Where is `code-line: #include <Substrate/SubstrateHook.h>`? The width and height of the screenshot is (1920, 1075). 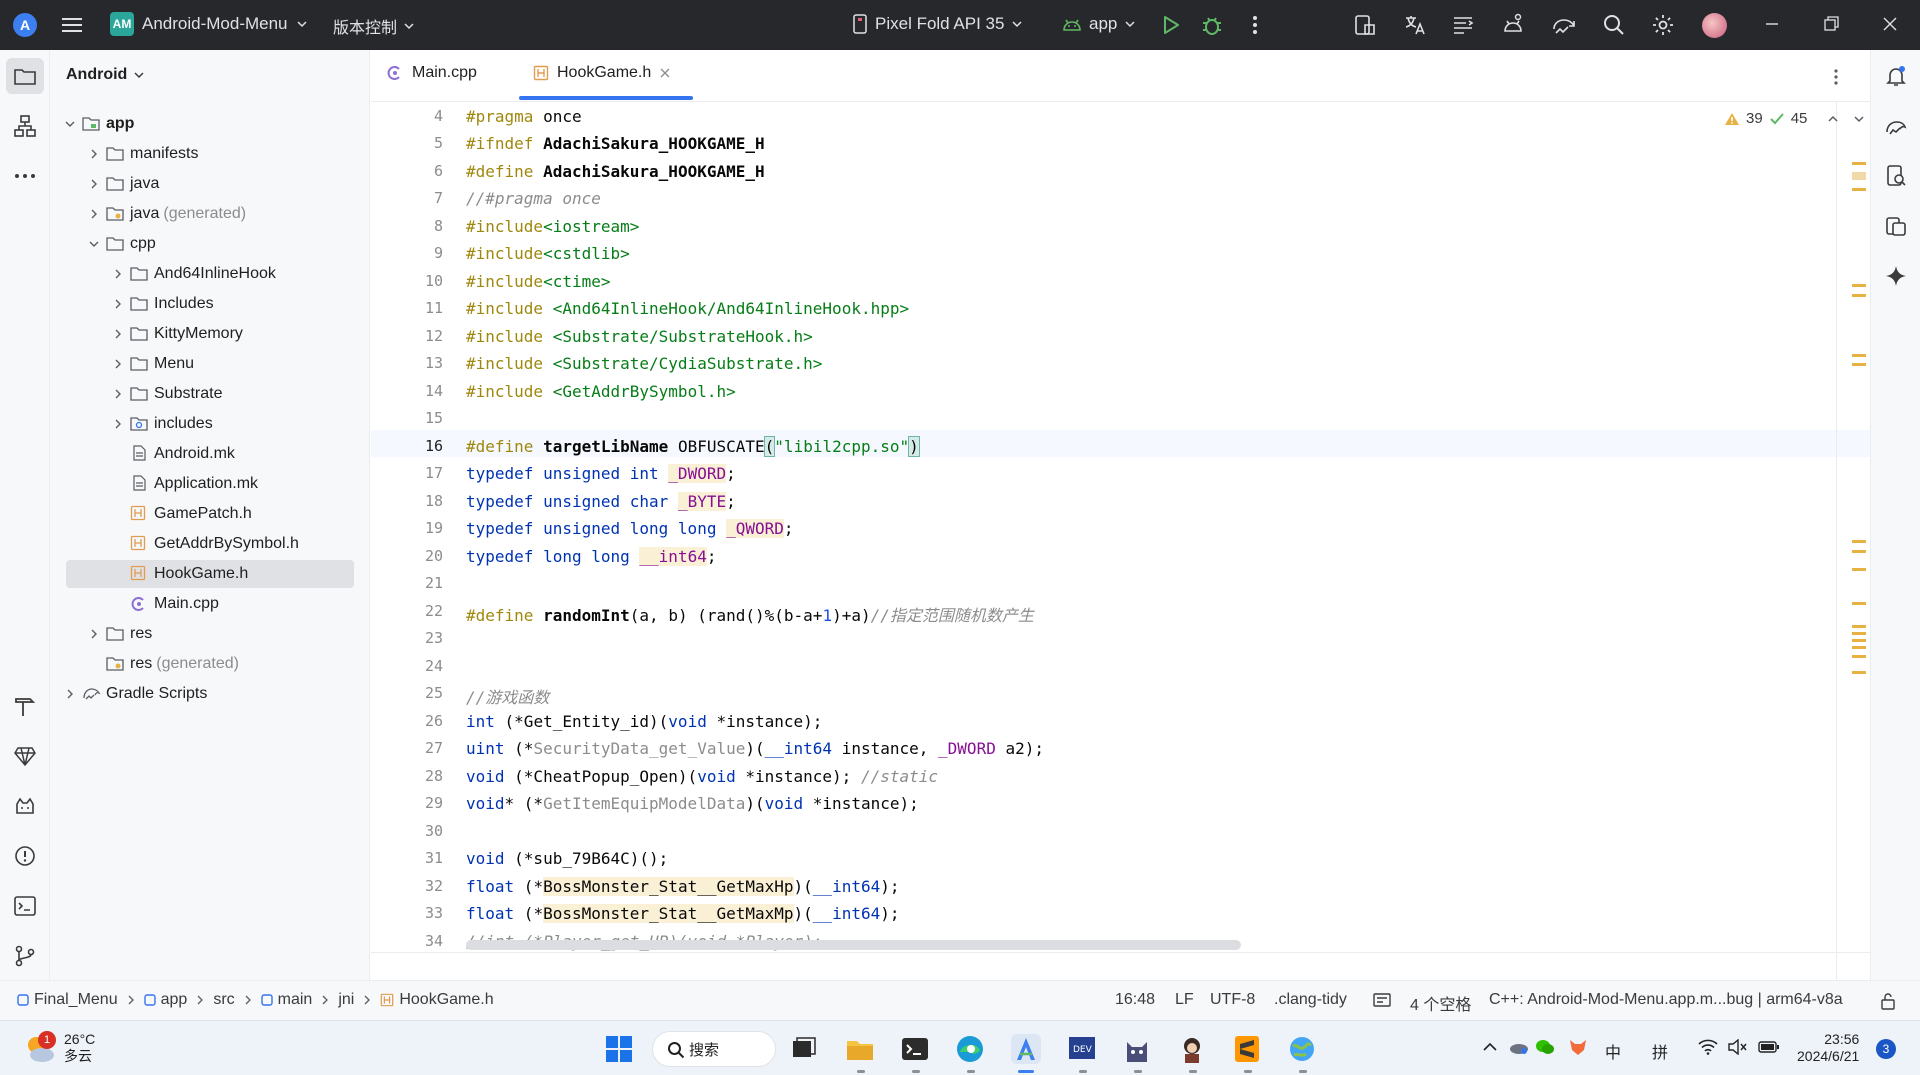 code-line: #include <Substrate/SubstrateHook.h> is located at coordinates (639, 336).